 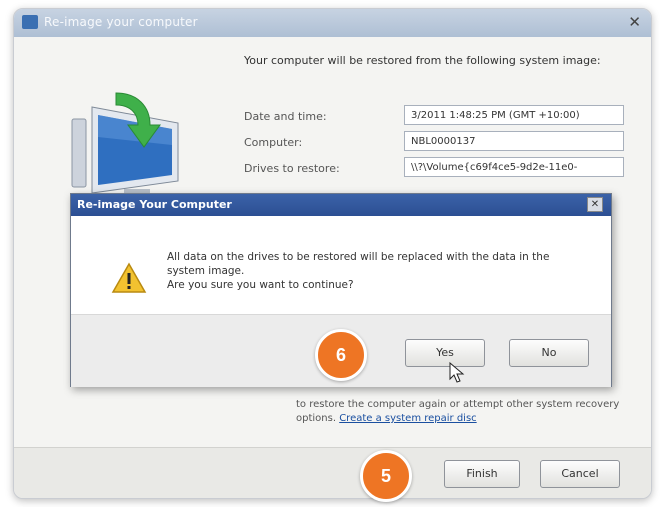 What do you see at coordinates (549, 353) in the screenshot?
I see `no-button: No` at bounding box center [549, 353].